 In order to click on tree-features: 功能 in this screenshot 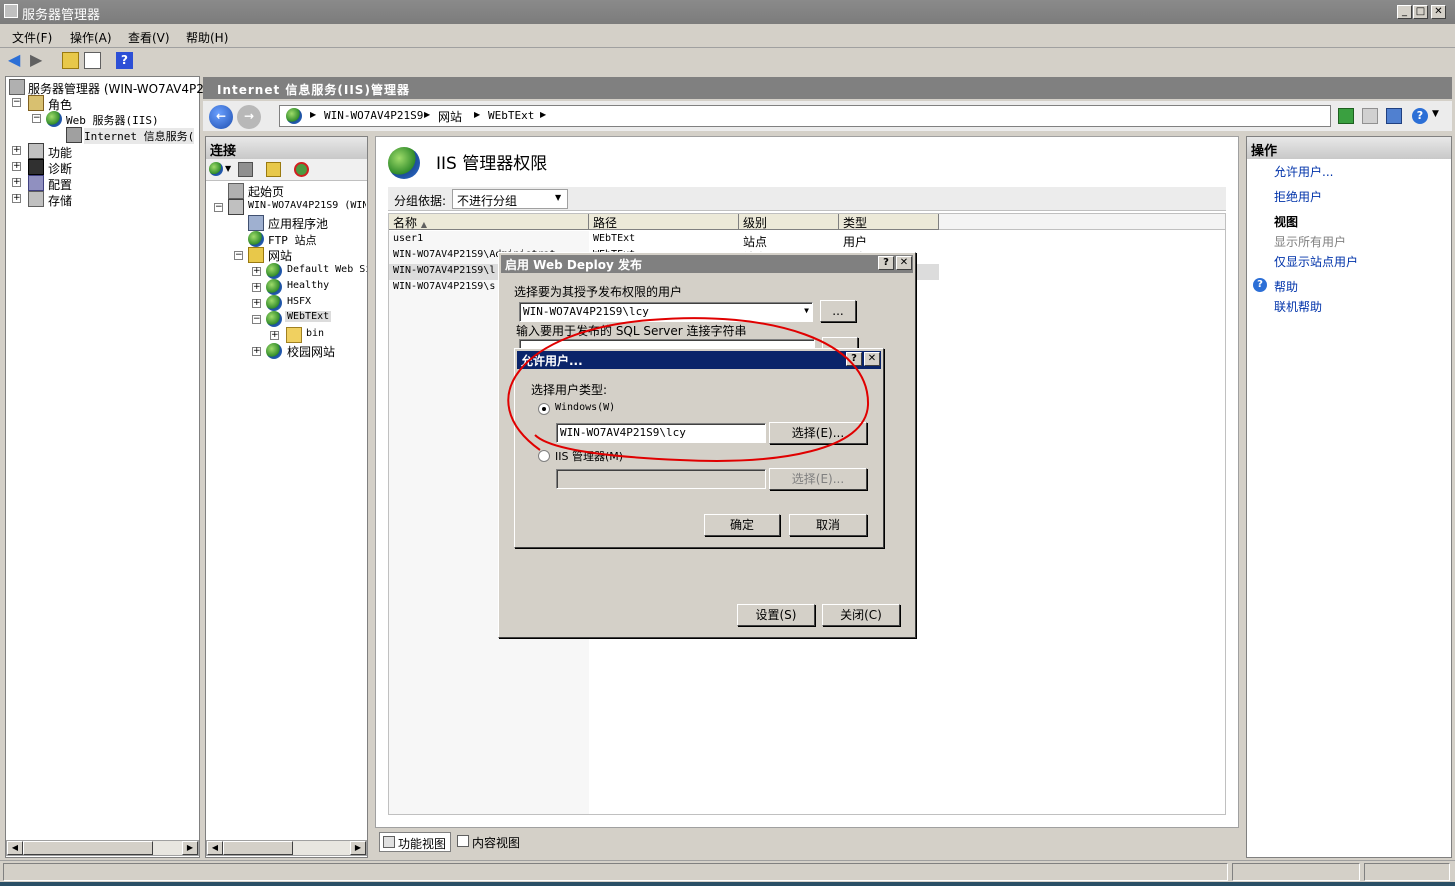, I will do `click(60, 152)`.